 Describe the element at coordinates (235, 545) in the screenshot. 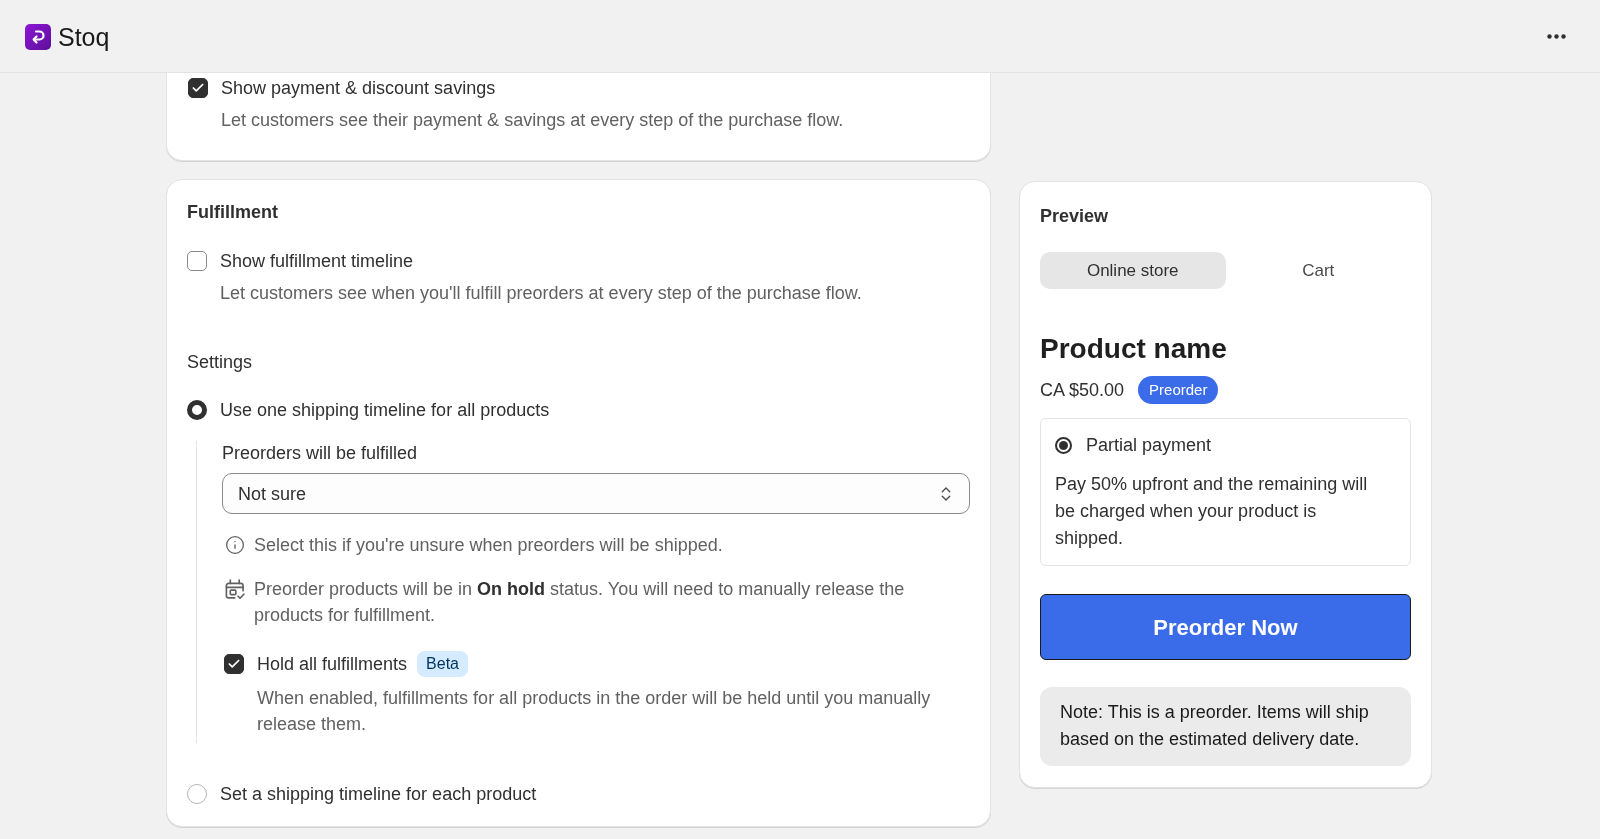

I see `info-icon` at that location.